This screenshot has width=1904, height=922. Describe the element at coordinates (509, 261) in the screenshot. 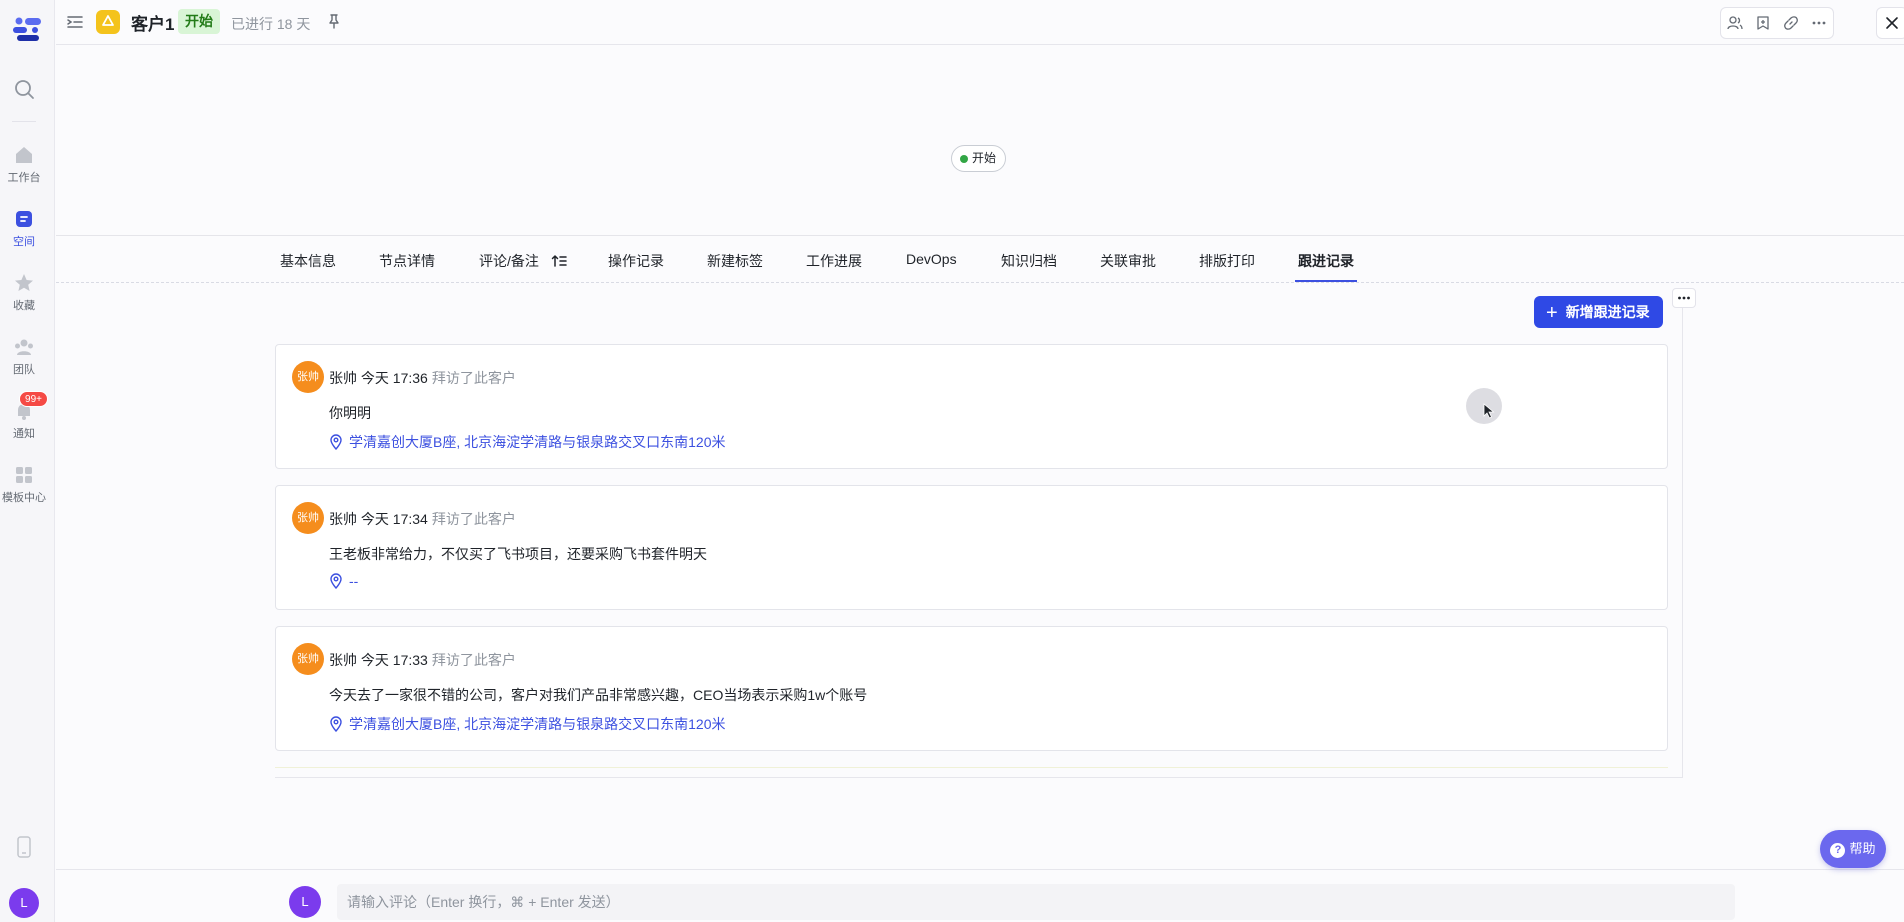

I see `tab-label: 评论/备注` at that location.